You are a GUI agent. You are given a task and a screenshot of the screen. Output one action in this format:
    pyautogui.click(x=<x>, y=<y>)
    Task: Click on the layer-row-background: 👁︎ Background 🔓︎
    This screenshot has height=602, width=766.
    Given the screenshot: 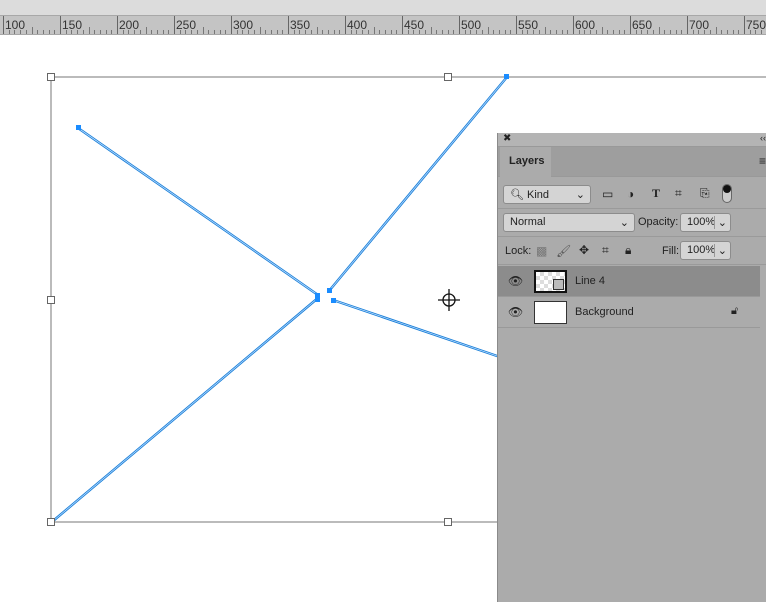 What is the action you would take?
    pyautogui.click(x=629, y=312)
    